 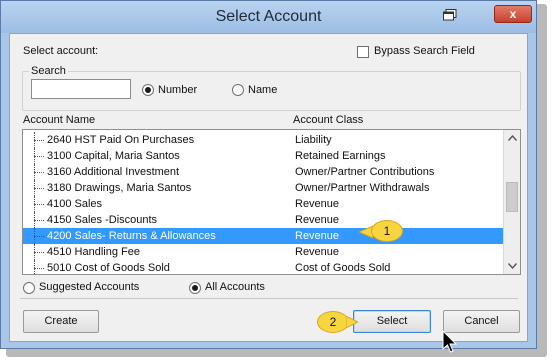 What do you see at coordinates (362, 188) in the screenshot?
I see `account-class: Owner/Partner Withdrawals` at bounding box center [362, 188].